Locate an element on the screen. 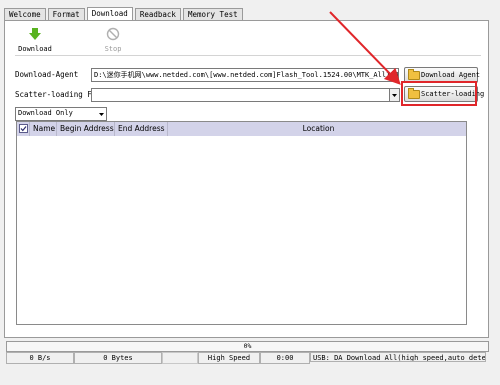 The height and width of the screenshot is (385, 500). progress-text: 0% is located at coordinates (247, 346).